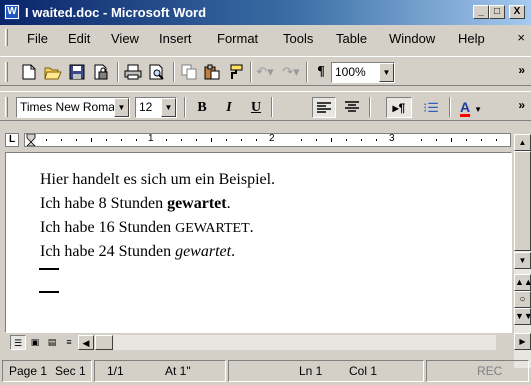 The image size is (531, 385). Describe the element at coordinates (168, 107) in the screenshot. I see `size-dropdown-arrow-icon: ▼` at that location.